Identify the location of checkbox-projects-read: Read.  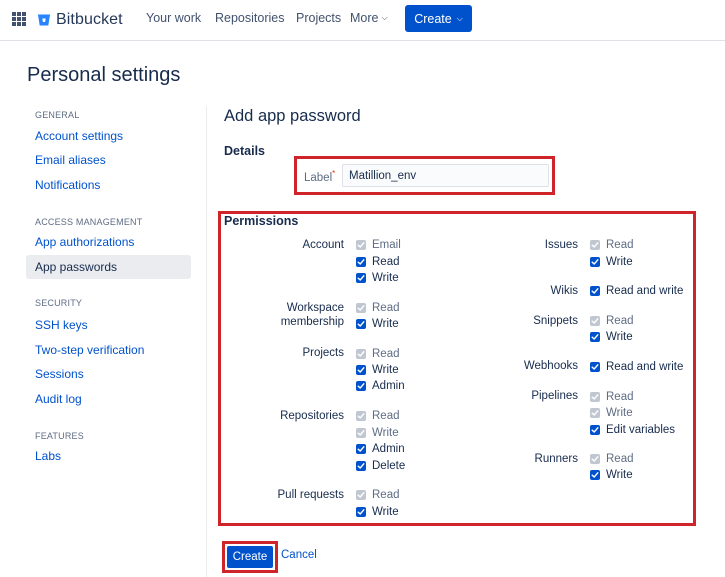
(378, 354).